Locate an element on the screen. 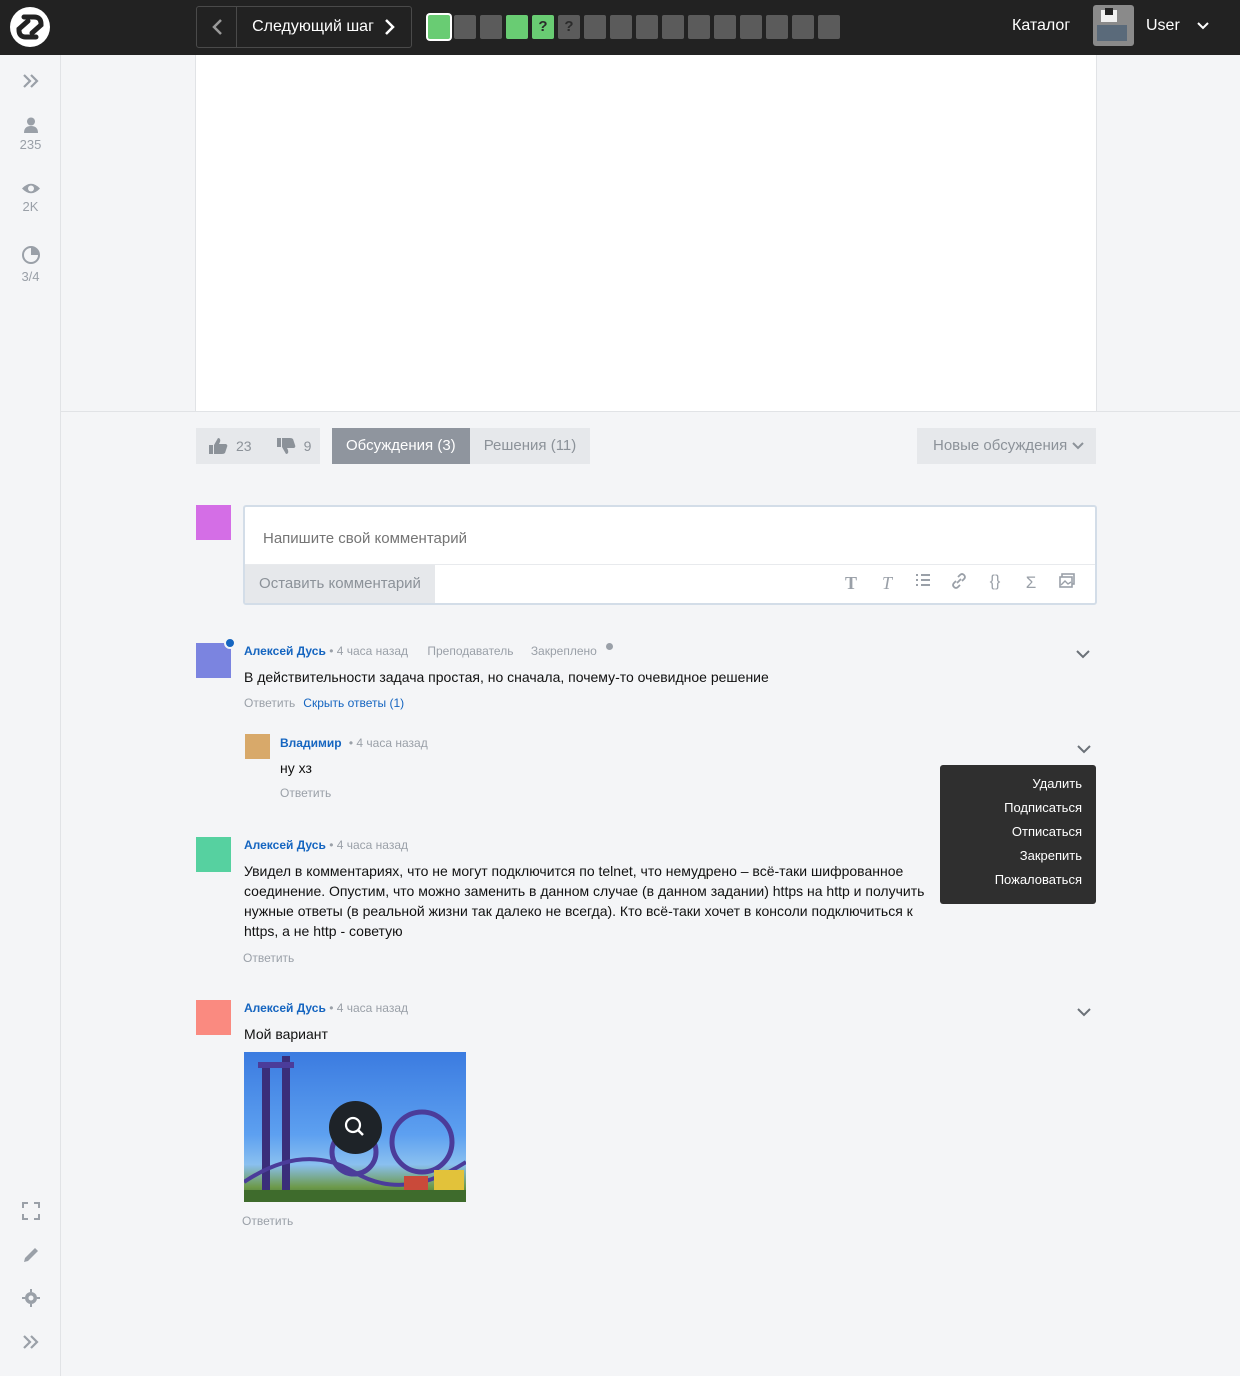 The image size is (1240, 1376). likes-count: 23 is located at coordinates (244, 446).